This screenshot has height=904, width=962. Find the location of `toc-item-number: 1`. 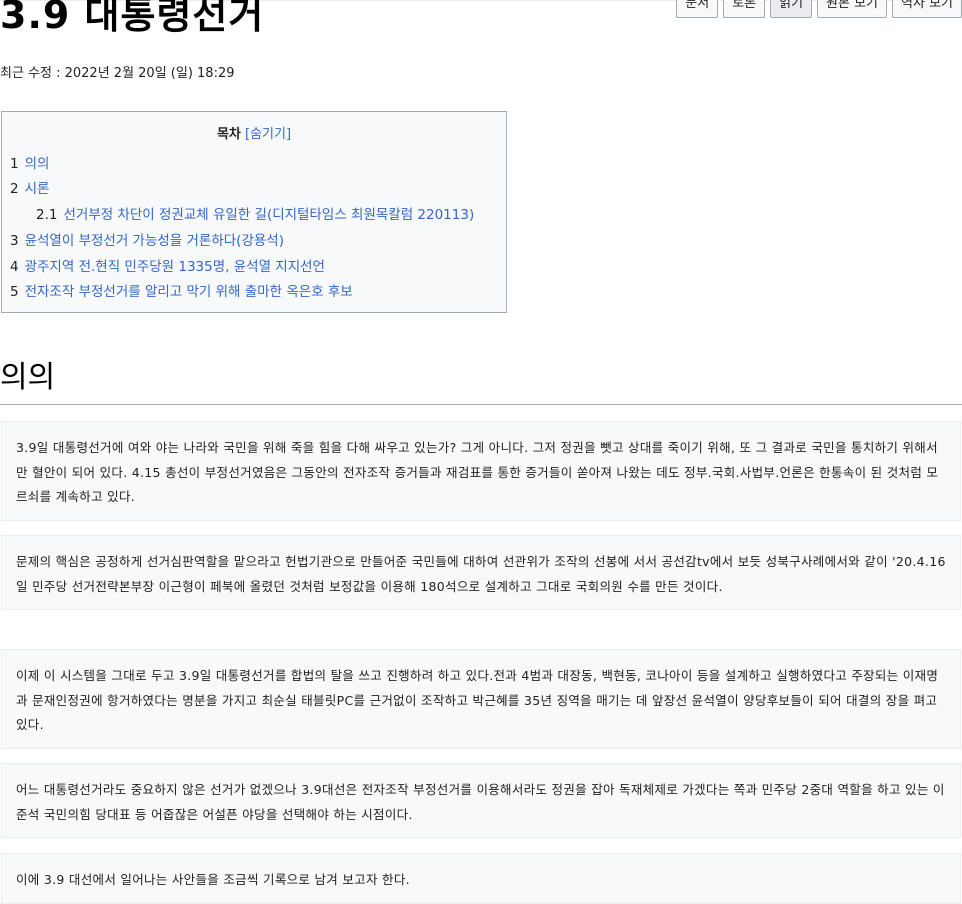

toc-item-number: 1 is located at coordinates (14, 164).